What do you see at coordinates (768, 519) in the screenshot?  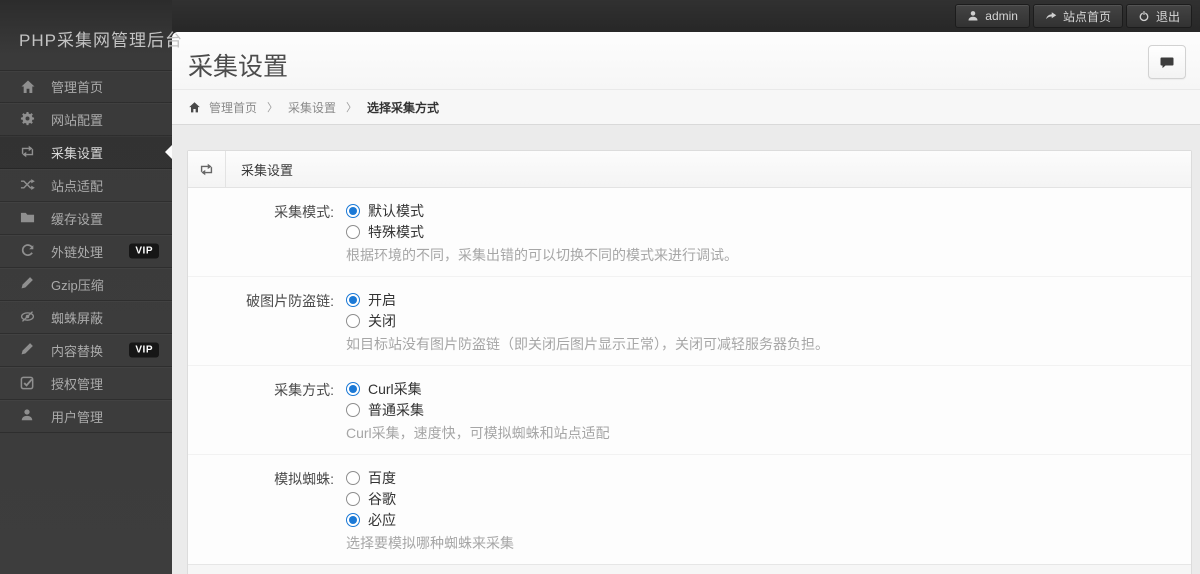 I see `radio-option-bing: 必应` at bounding box center [768, 519].